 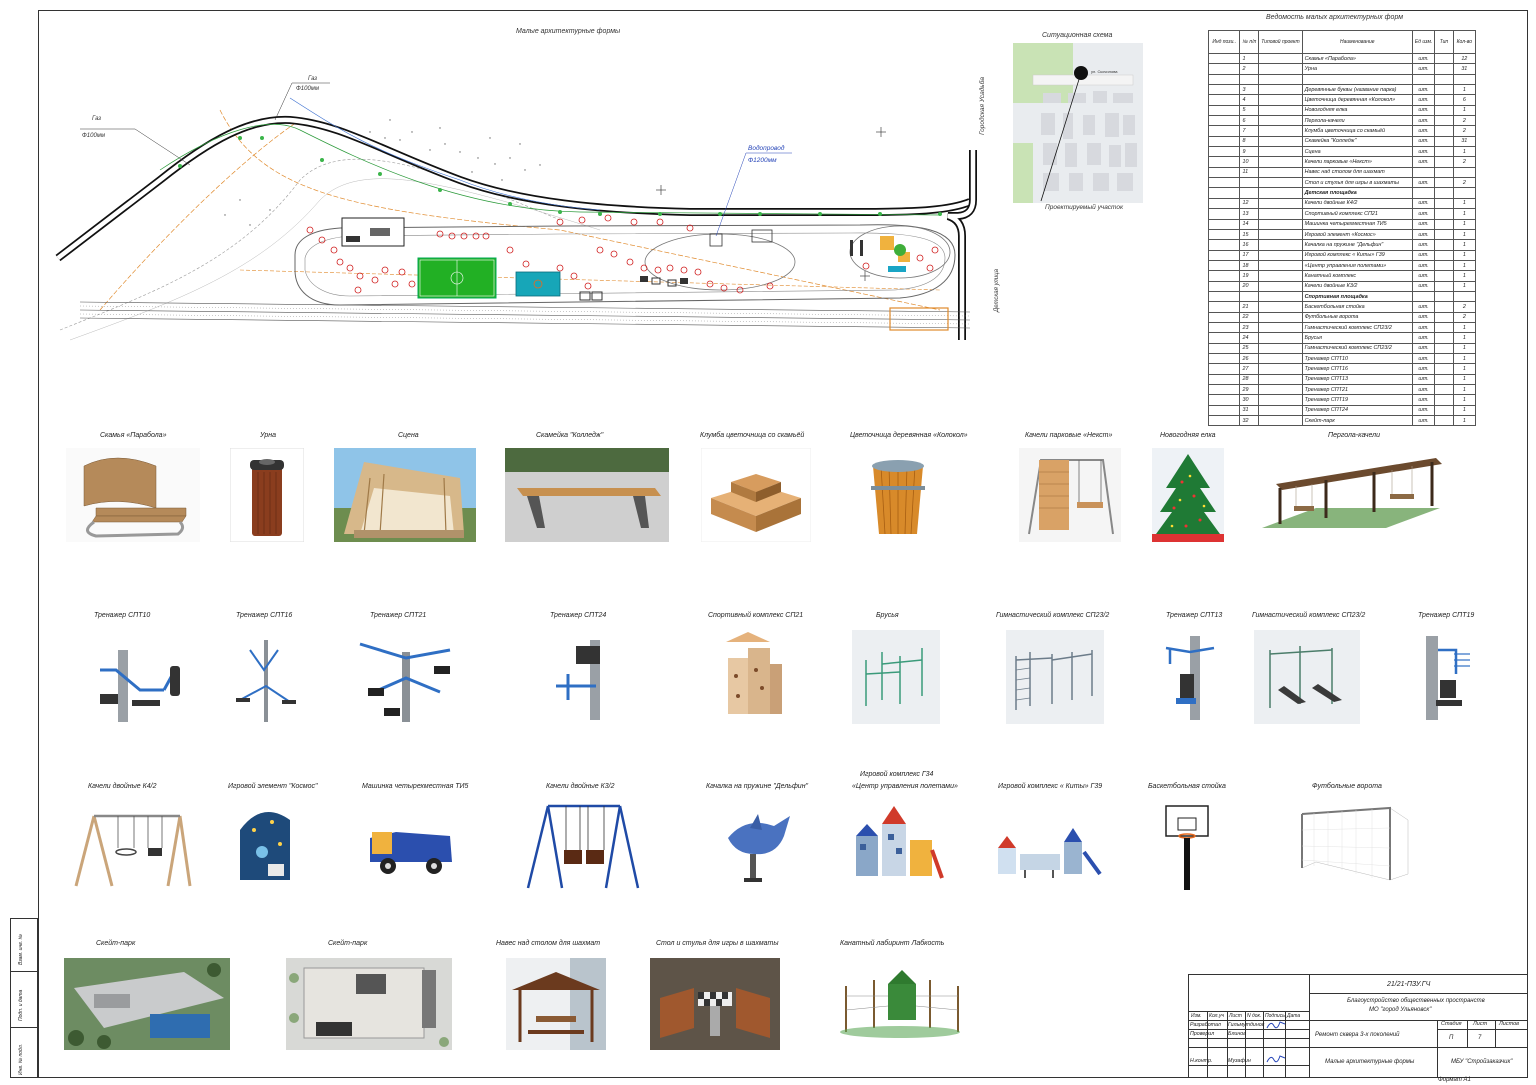 What do you see at coordinates (578, 615) in the screenshot?
I see `label-spt24: Тренажер СПТ24` at bounding box center [578, 615].